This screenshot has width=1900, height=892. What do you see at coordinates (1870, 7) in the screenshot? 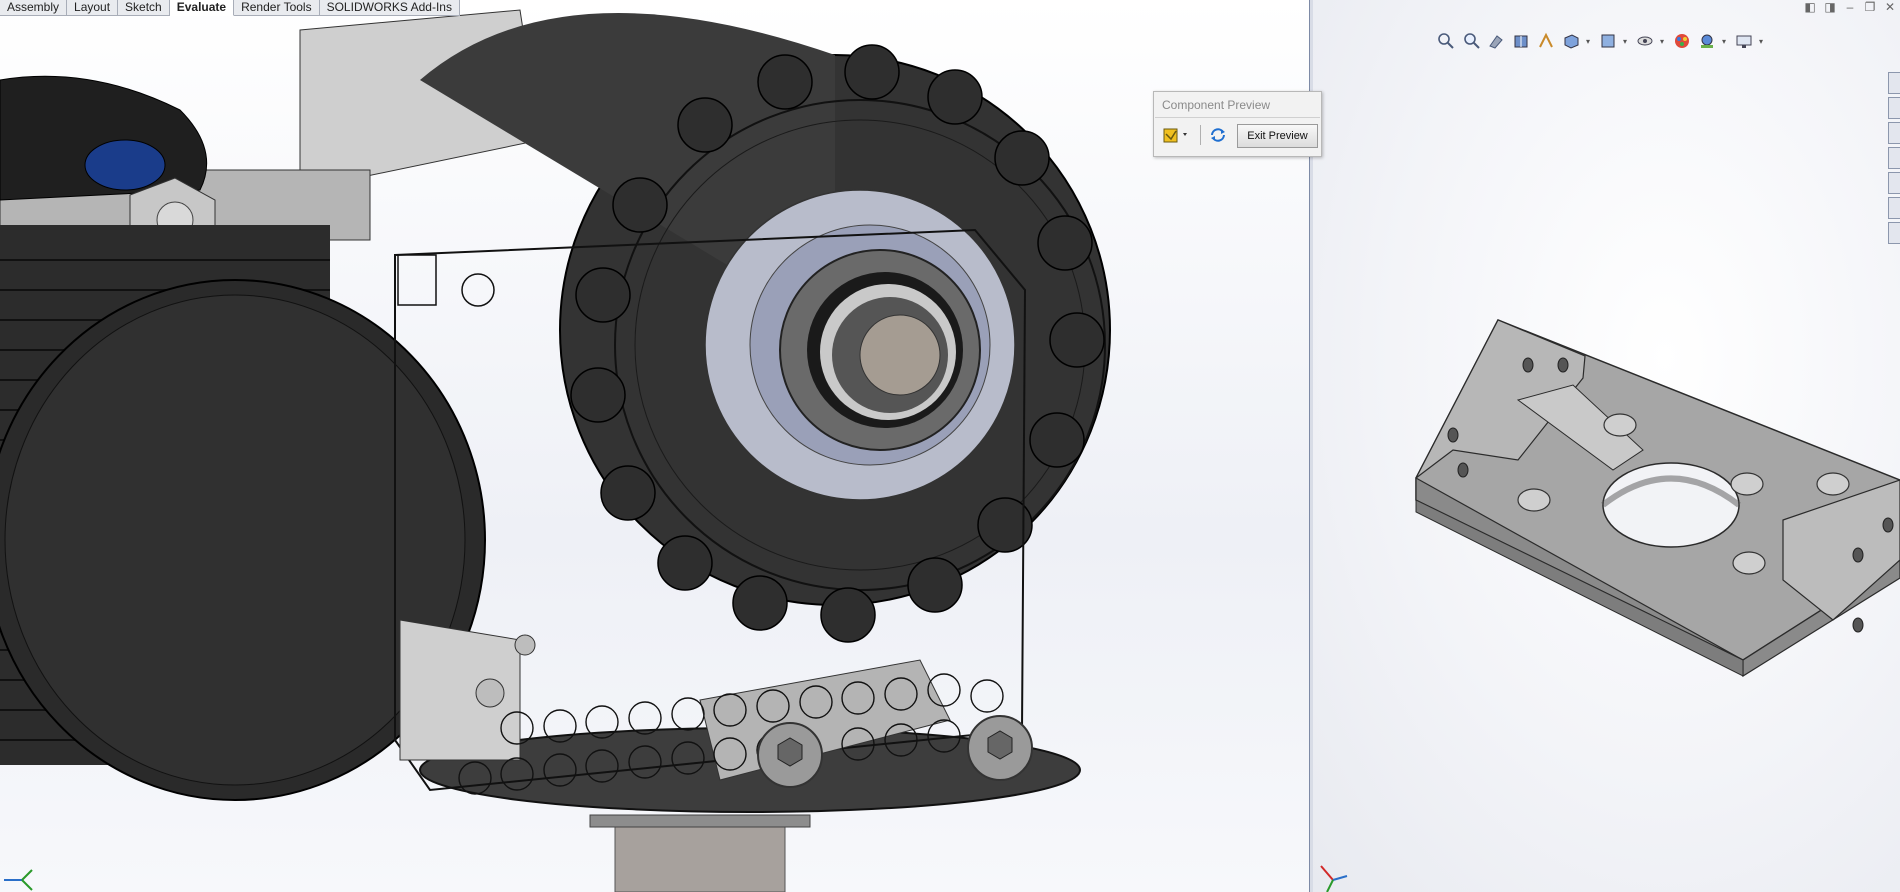
I see `restore-icon: ❐` at bounding box center [1870, 7].